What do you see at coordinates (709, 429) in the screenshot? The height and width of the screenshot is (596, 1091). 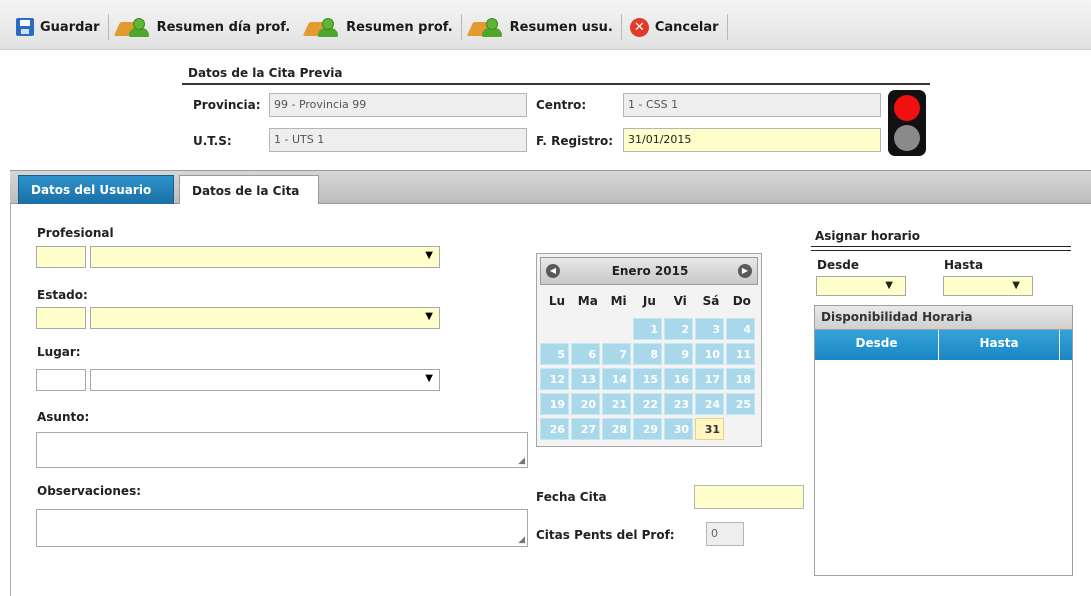 I see `calendar-day-today: 31` at bounding box center [709, 429].